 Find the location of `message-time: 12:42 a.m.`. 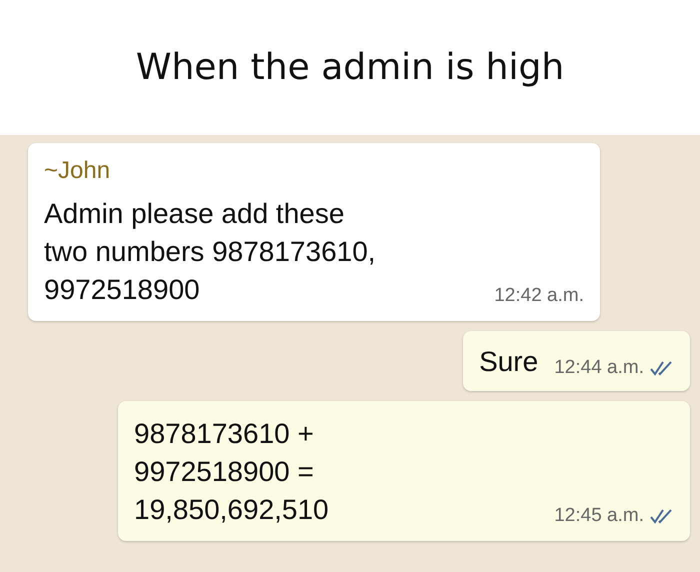

message-time: 12:42 a.m. is located at coordinates (539, 296).